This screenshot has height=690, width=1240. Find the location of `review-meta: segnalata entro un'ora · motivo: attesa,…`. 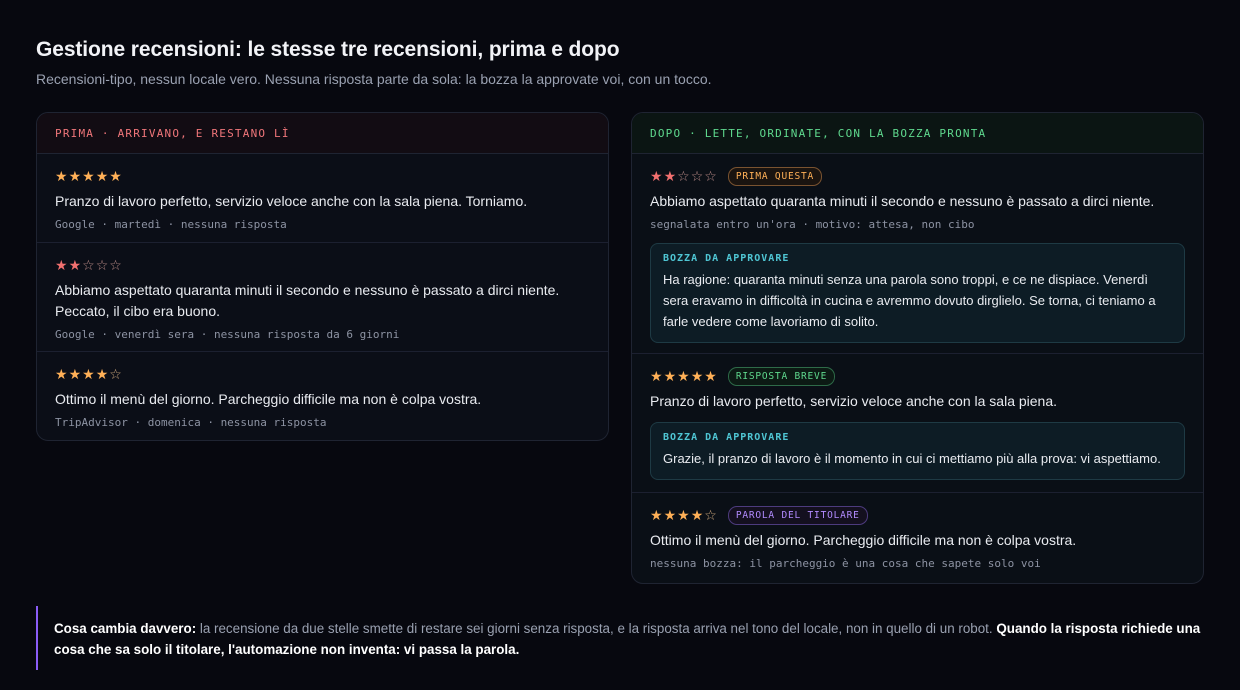

review-meta: segnalata entro un'ora · motivo: attesa,… is located at coordinates (812, 224).